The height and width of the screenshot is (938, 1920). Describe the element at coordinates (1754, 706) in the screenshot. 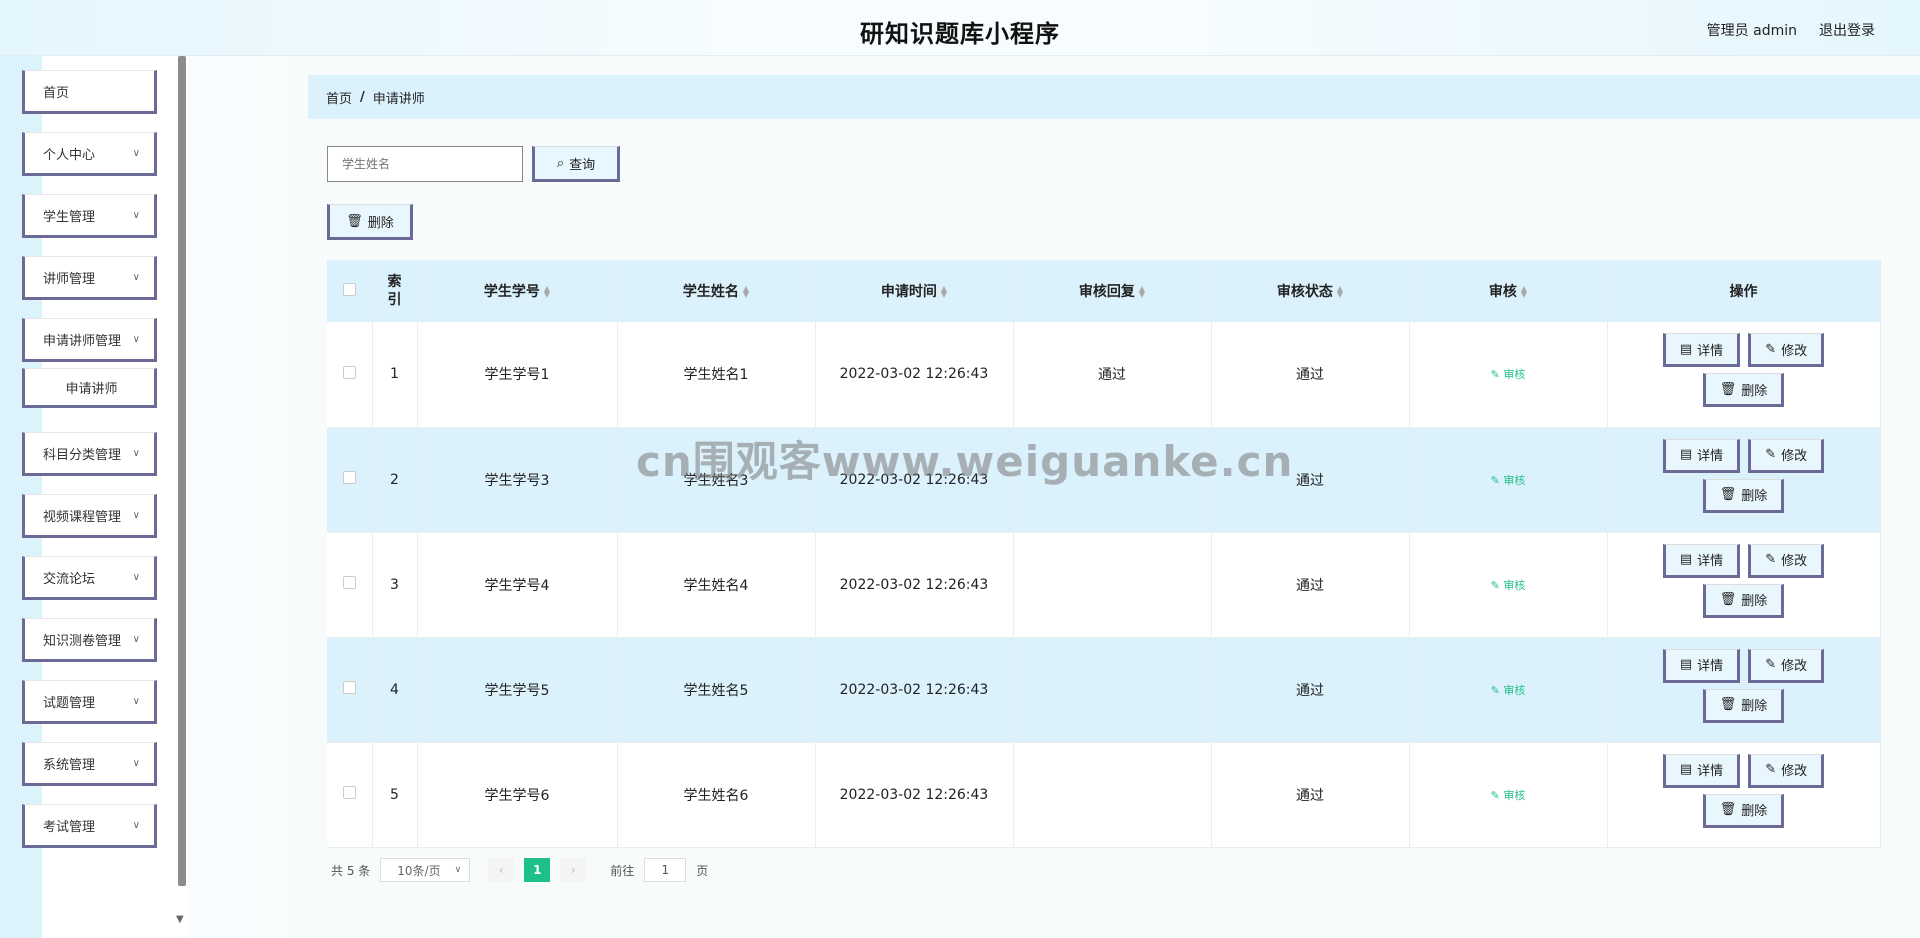

I see `delete-label: 删除` at that location.